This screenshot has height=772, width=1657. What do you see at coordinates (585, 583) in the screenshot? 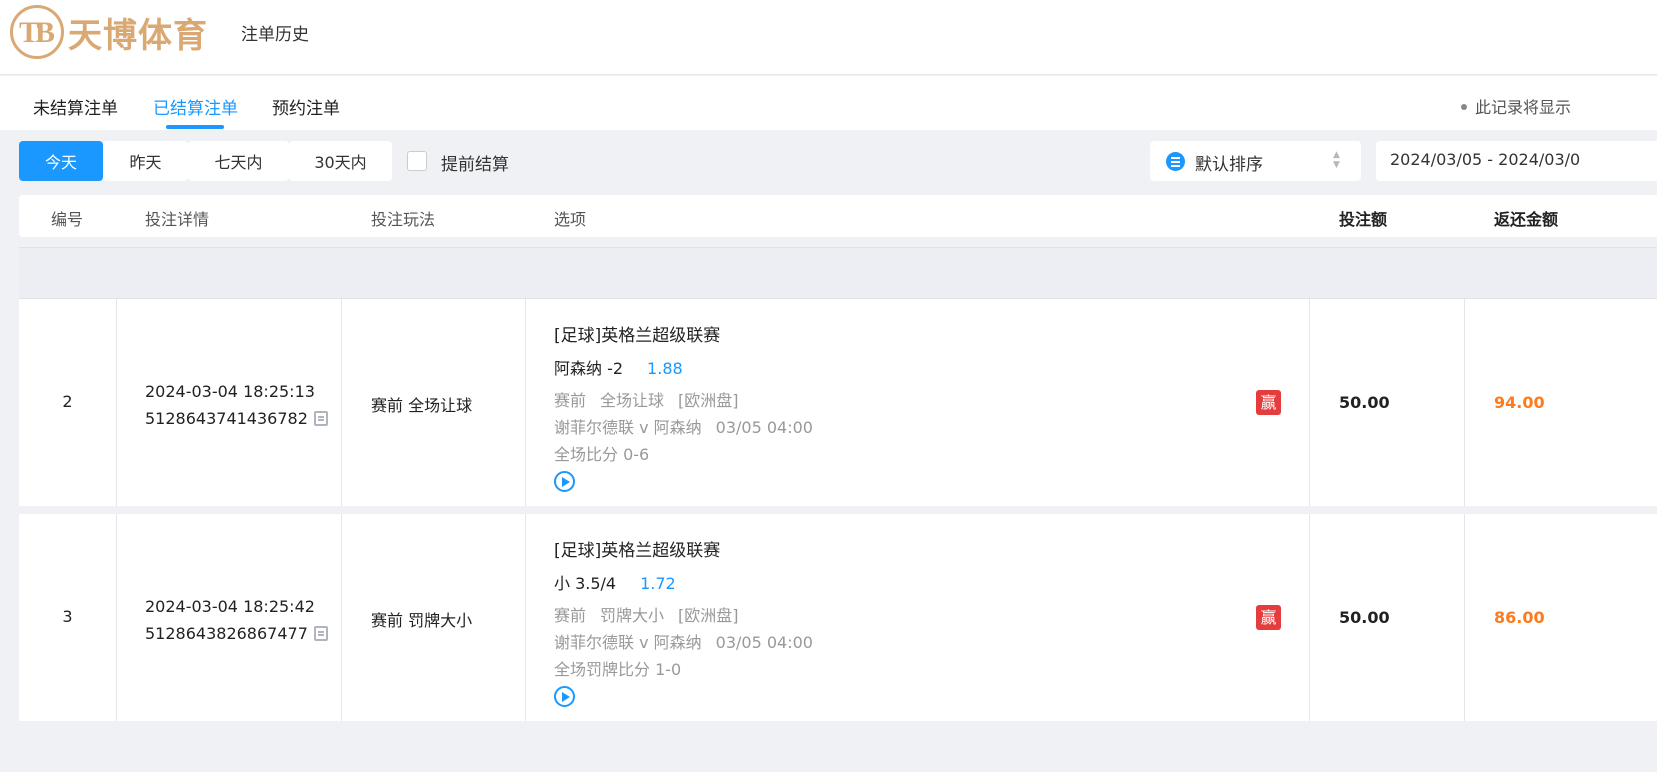
I see `pick-label: 小 3.5/4` at bounding box center [585, 583].